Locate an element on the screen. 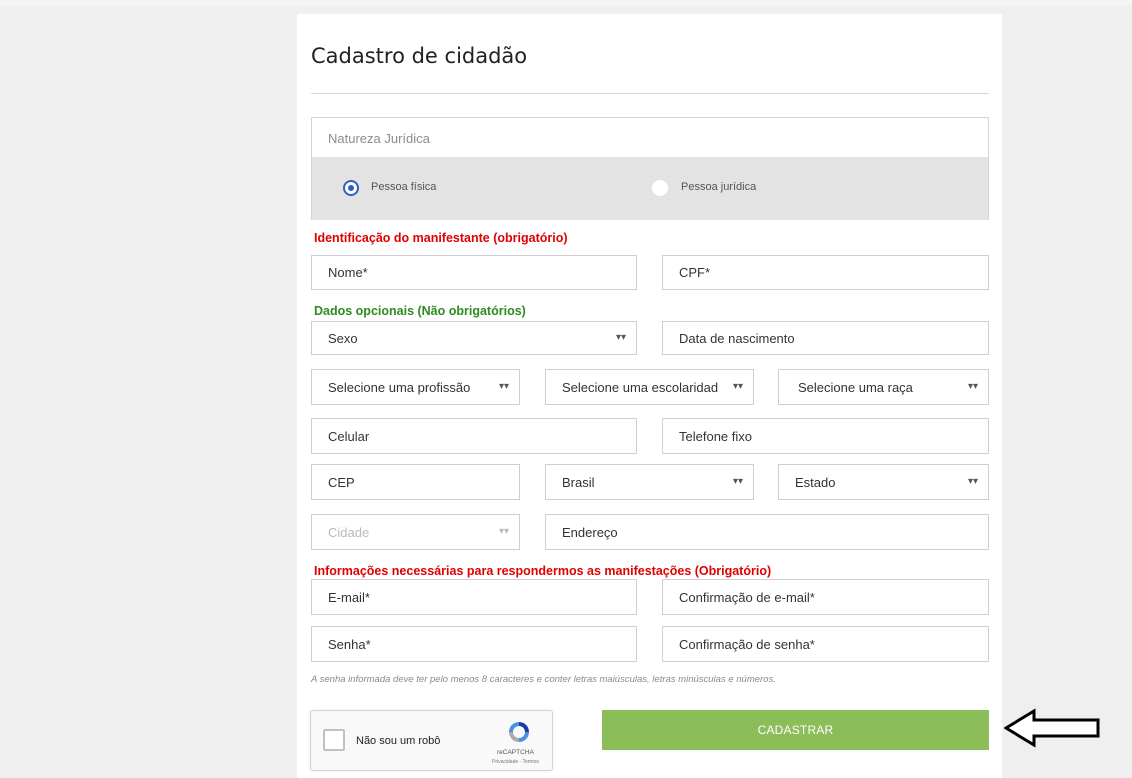  sexo-select: Sexo ▾▾ is located at coordinates (474, 338).